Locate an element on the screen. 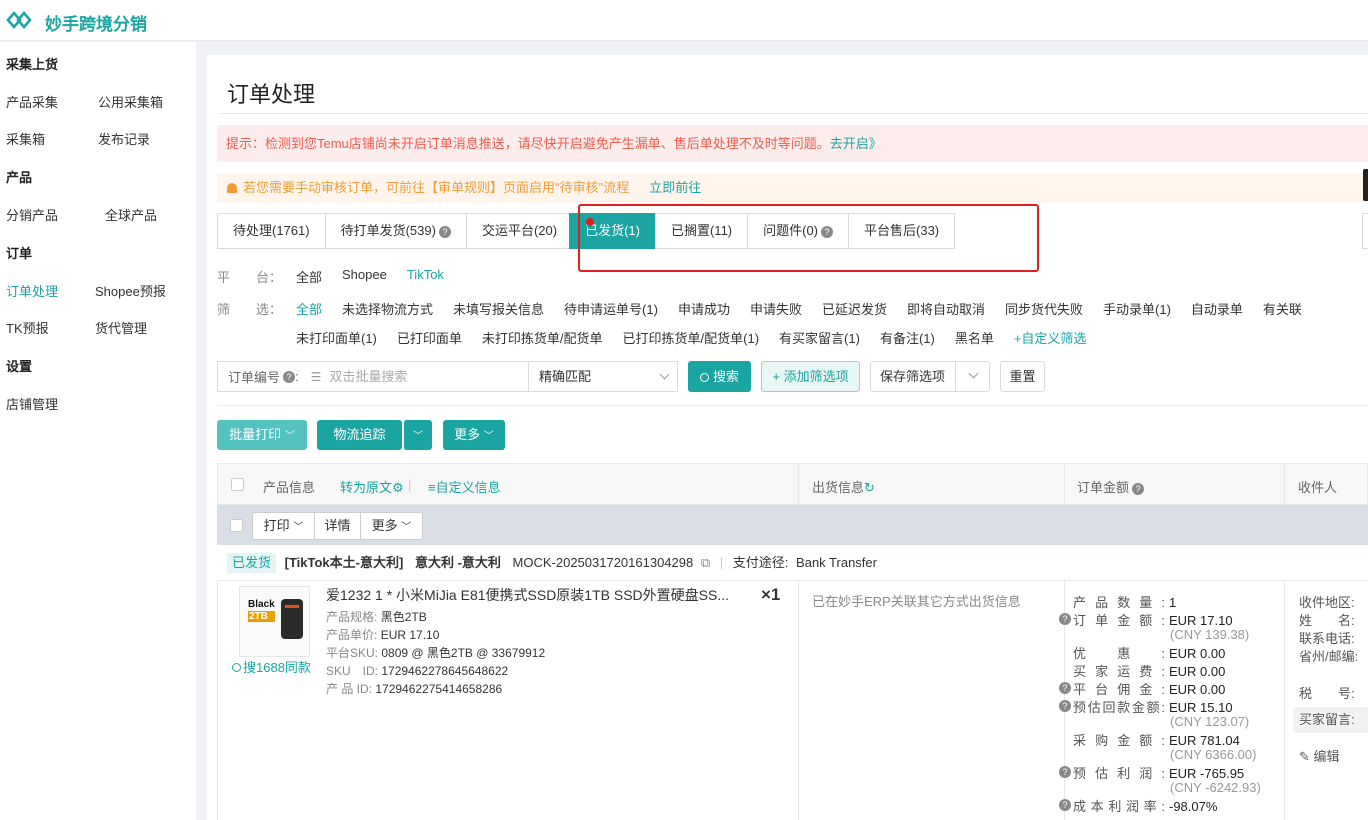 This screenshot has height=820, width=1368. order-no-input is located at coordinates (424, 376).